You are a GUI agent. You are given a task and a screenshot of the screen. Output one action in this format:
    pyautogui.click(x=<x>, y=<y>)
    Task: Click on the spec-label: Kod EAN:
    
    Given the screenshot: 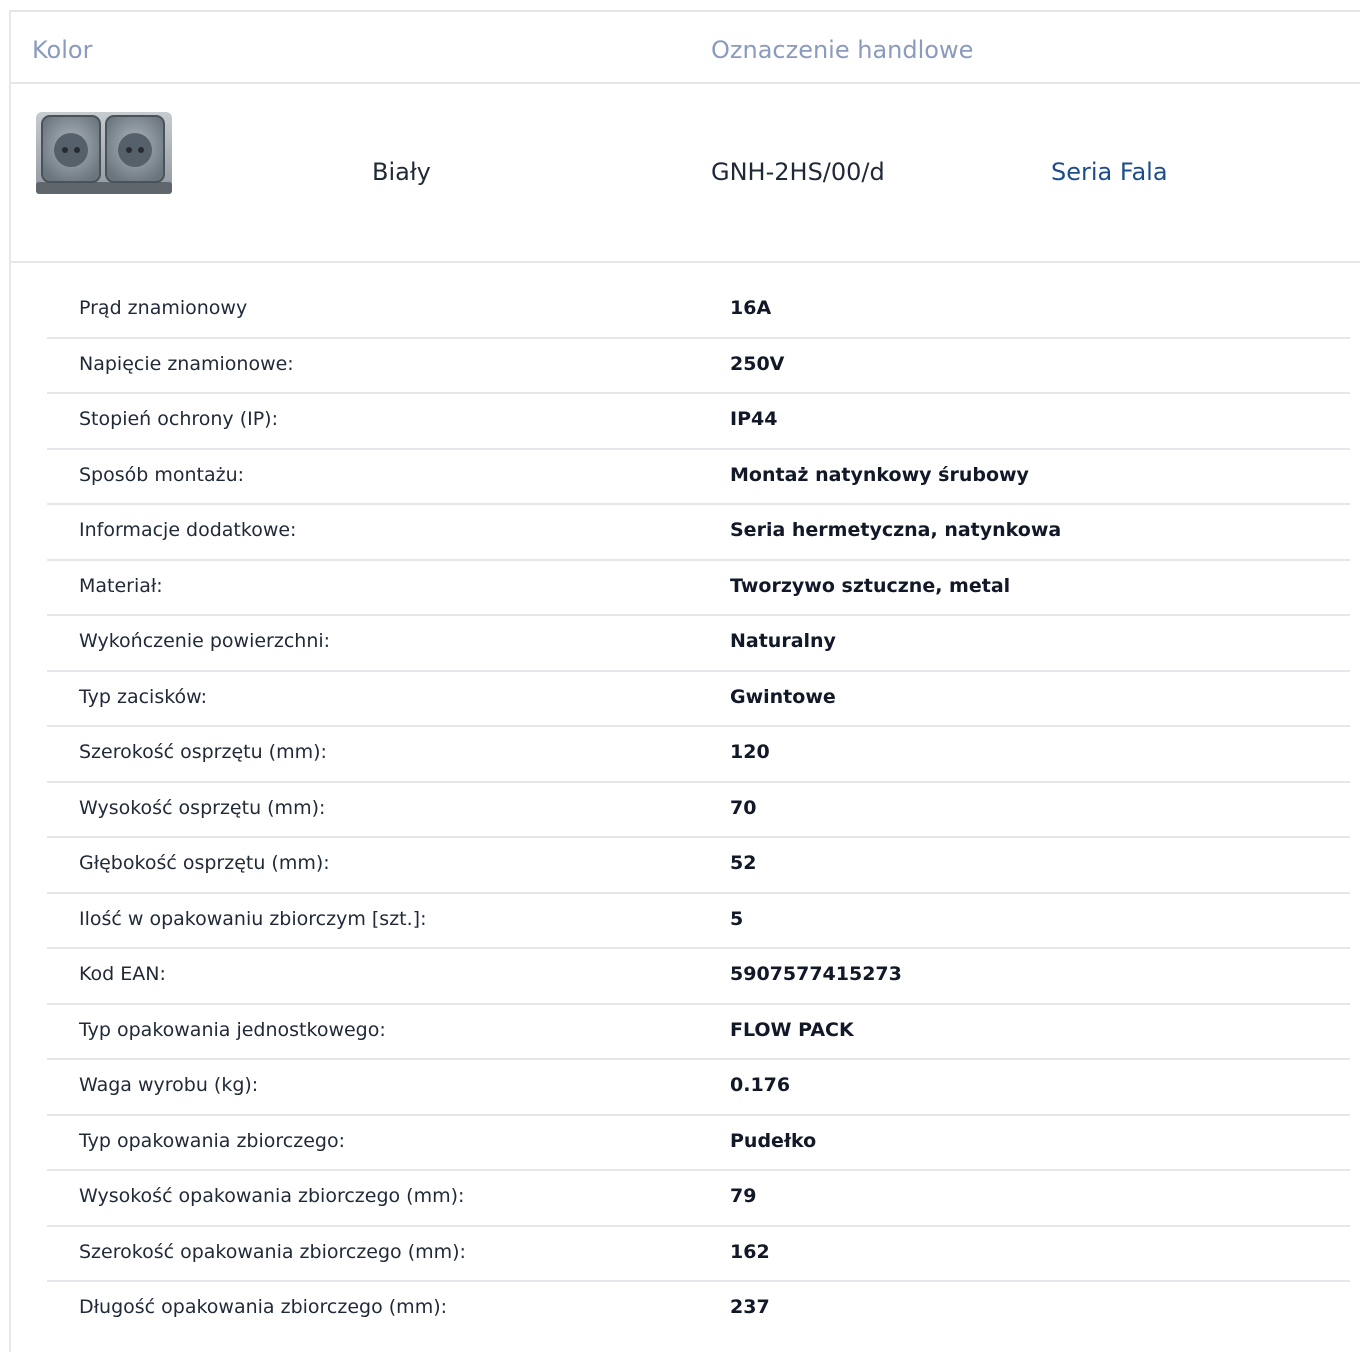 What is the action you would take?
    pyautogui.click(x=122, y=974)
    